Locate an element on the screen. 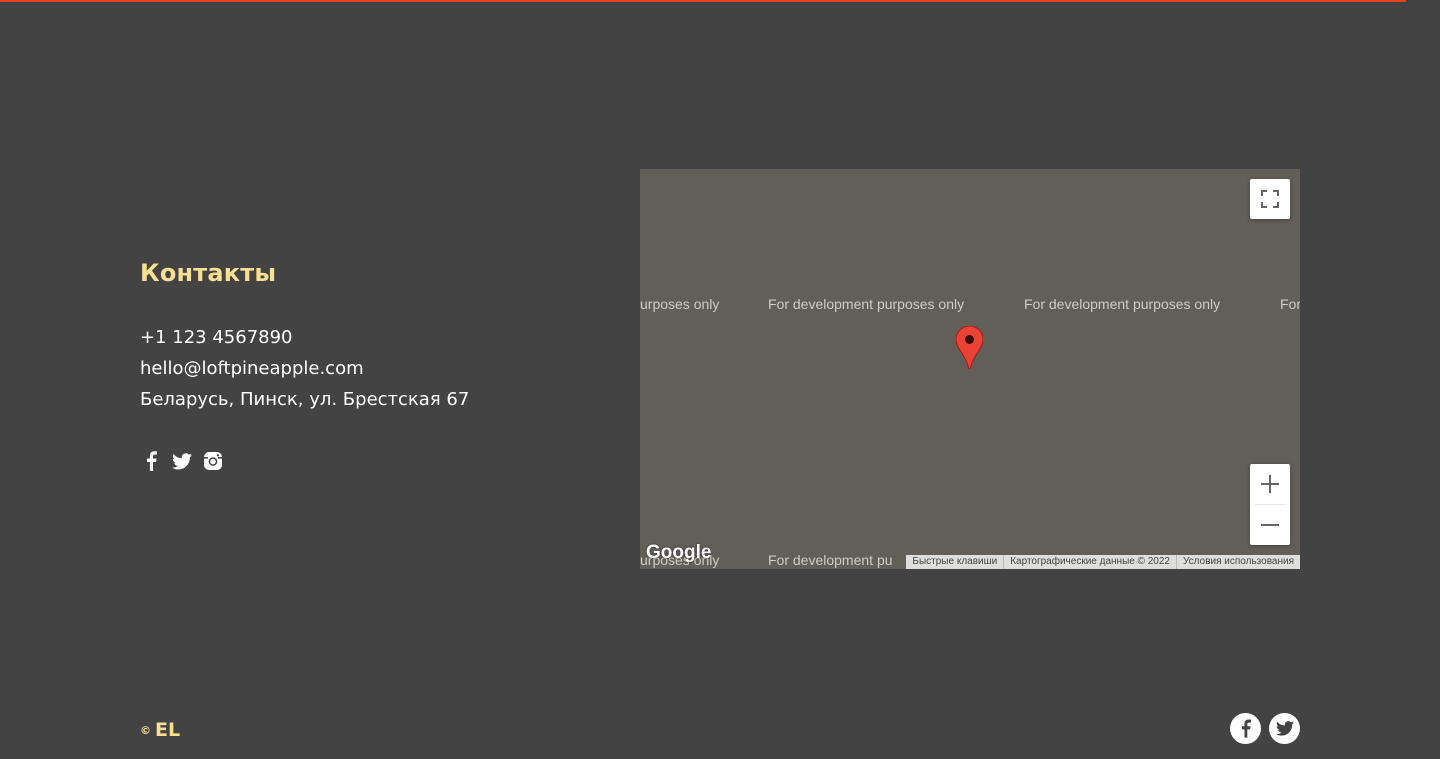 Image resolution: width=1440 pixels, height=759 pixels. map-fullscreen-button is located at coordinates (1270, 199).